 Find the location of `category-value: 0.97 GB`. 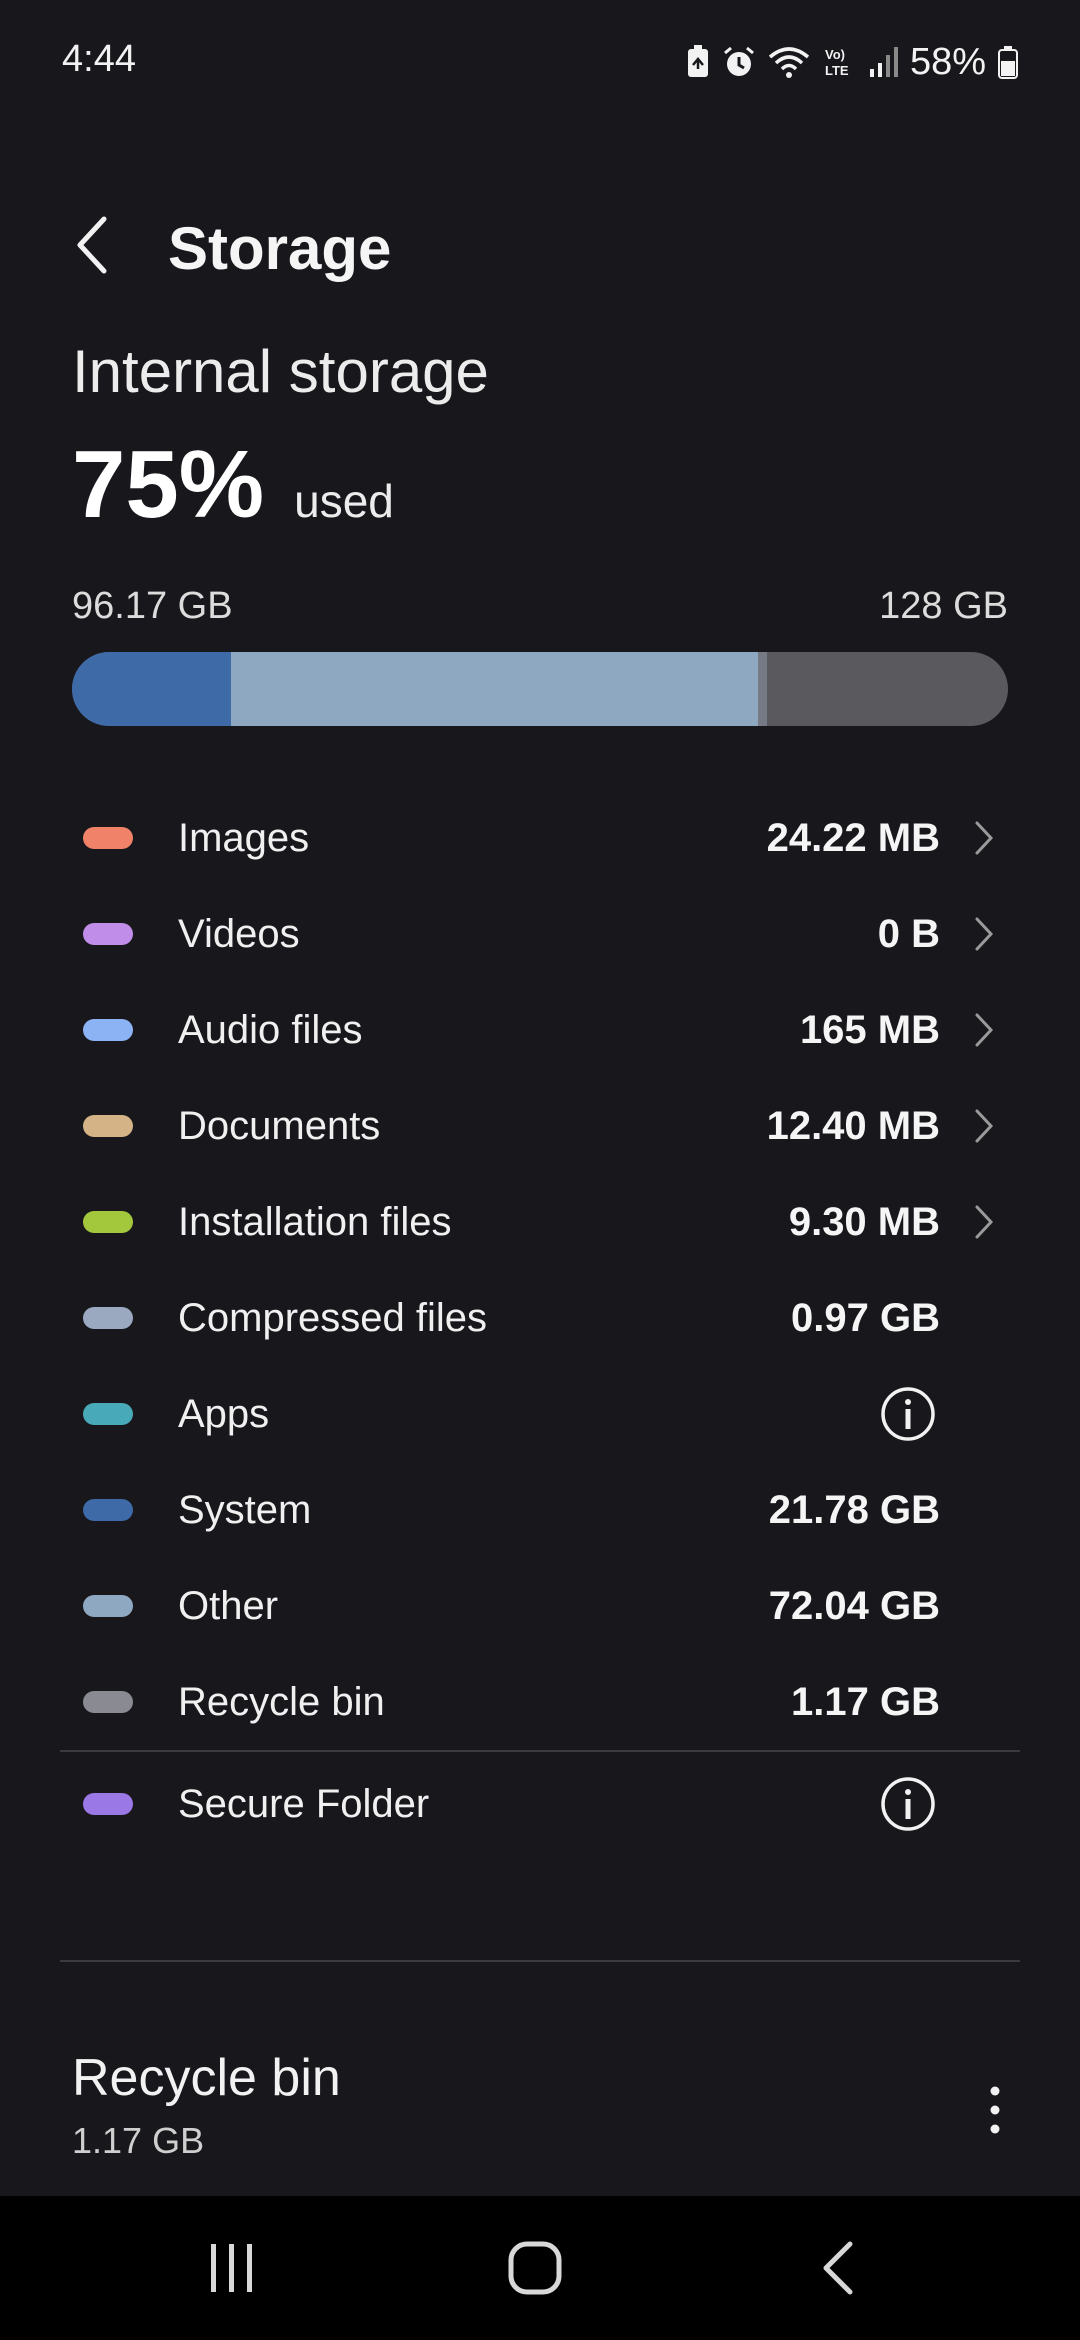

category-value: 0.97 GB is located at coordinates (865, 1317).